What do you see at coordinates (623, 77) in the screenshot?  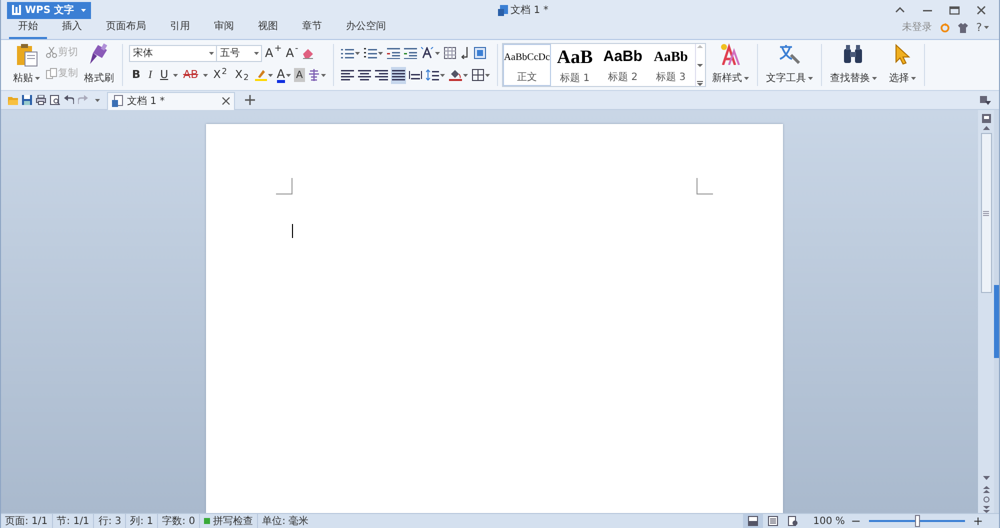 I see `style-name: 标题 2` at bounding box center [623, 77].